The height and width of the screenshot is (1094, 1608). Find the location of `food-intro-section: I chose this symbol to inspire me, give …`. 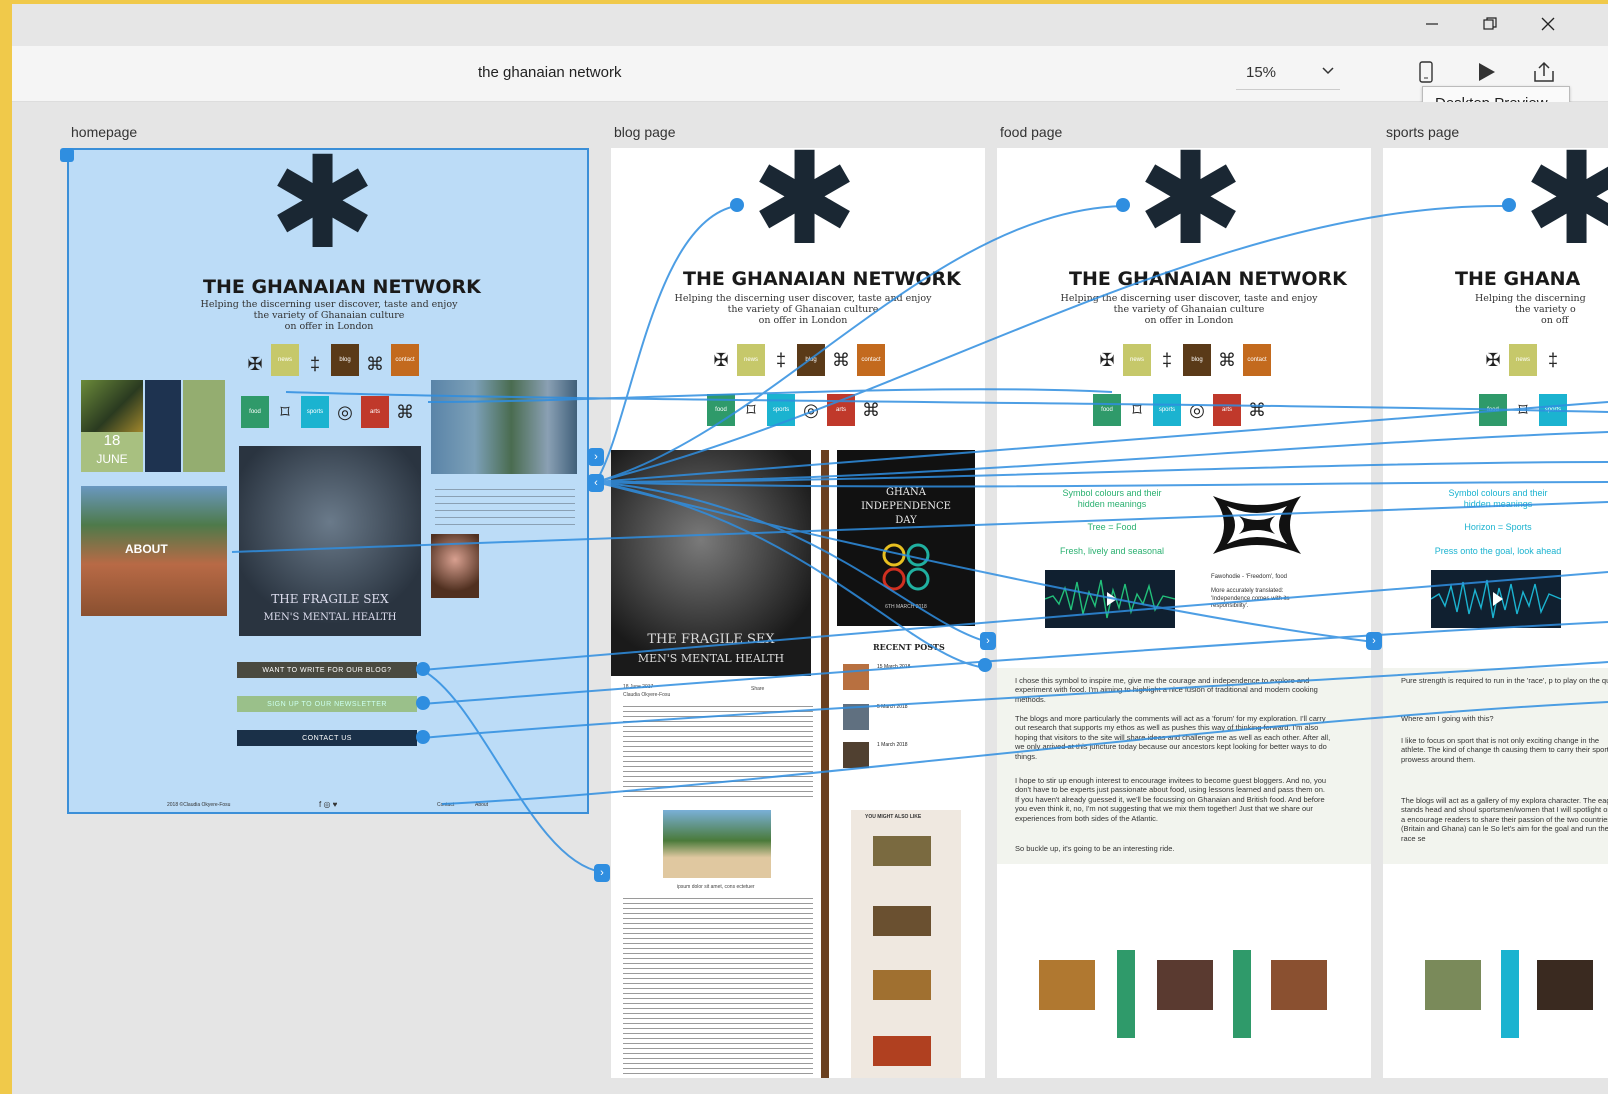

food-intro-section: I chose this symbol to inspire me, give … is located at coordinates (1184, 766).